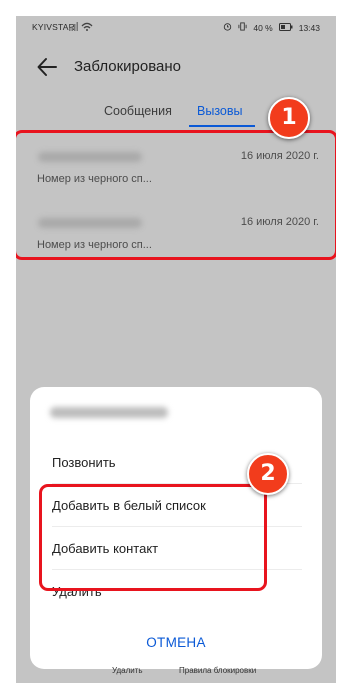 This screenshot has height=700, width=353. I want to click on bottom-delete-label: Удалить, so click(127, 670).